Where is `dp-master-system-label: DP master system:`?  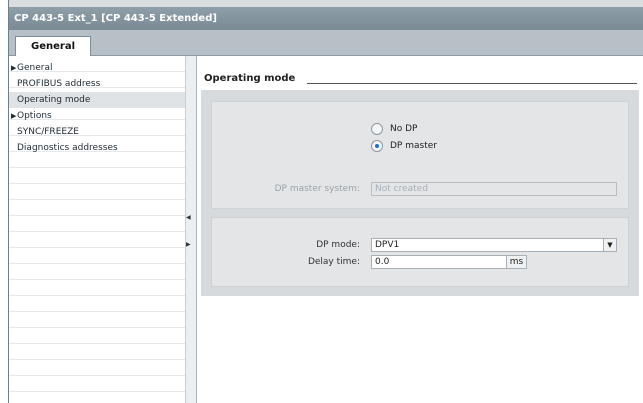 dp-master-system-label: DP master system: is located at coordinates (317, 189).